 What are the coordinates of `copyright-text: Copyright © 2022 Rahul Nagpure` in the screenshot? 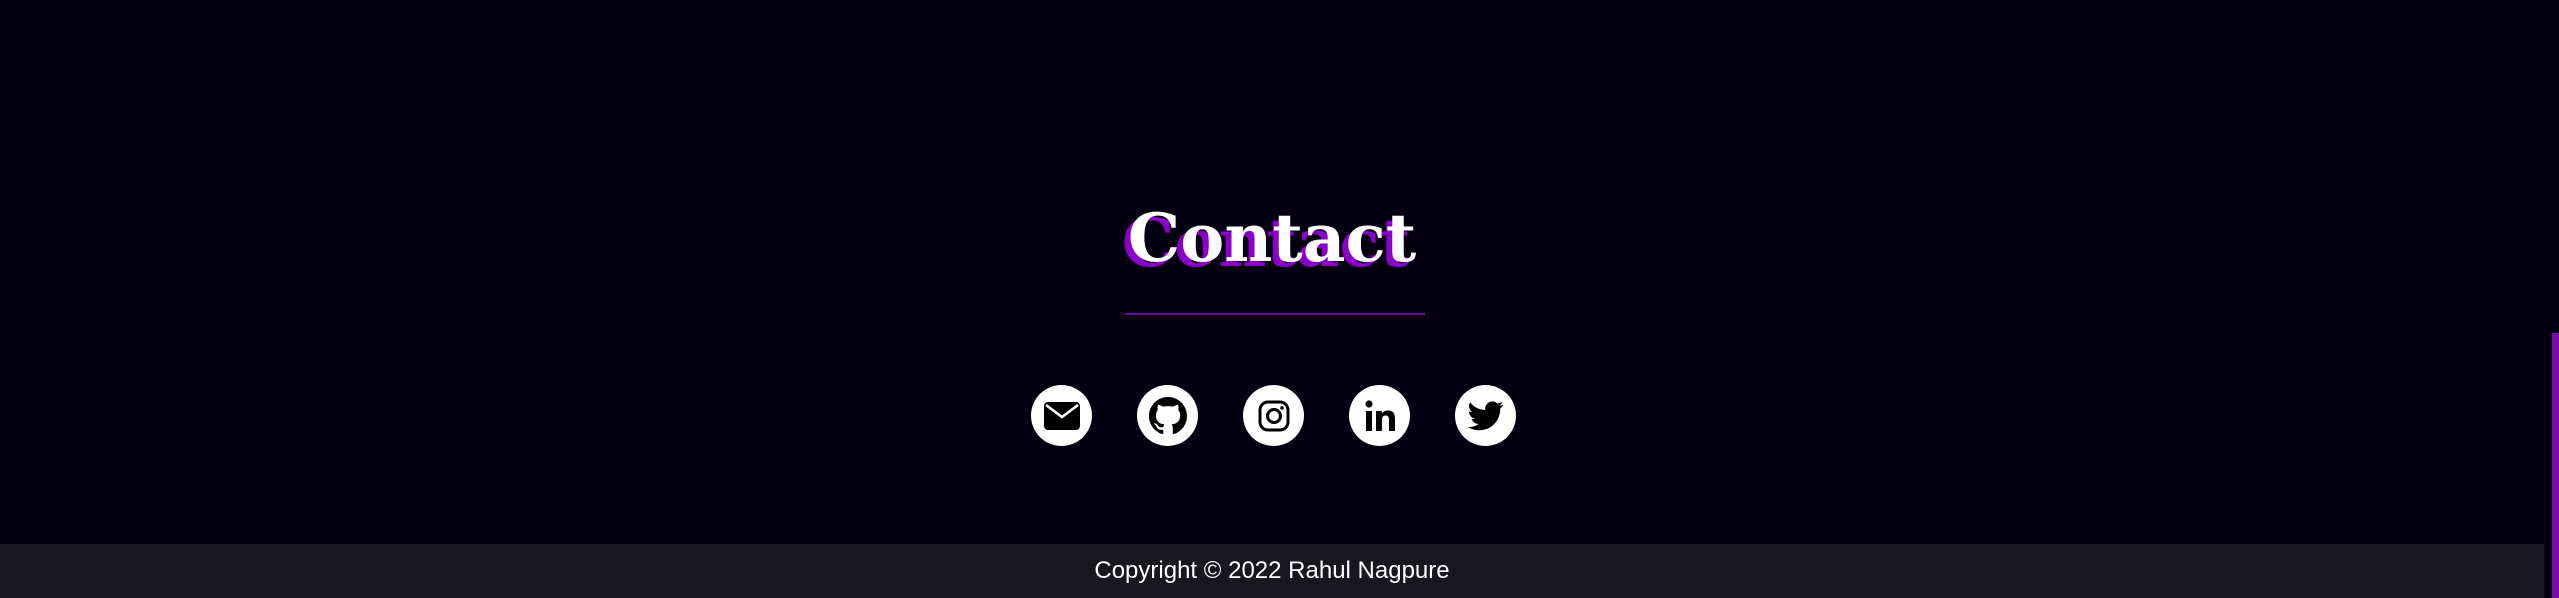 It's located at (1272, 570).